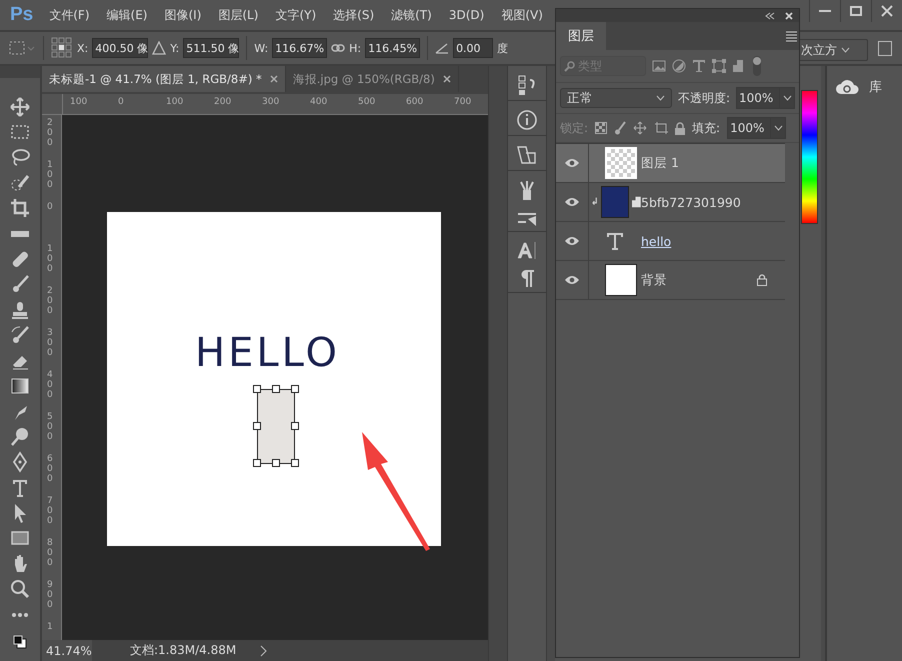 This screenshot has height=661, width=902. Describe the element at coordinates (411, 15) in the screenshot. I see `menu-item: 滤镜(T)` at that location.